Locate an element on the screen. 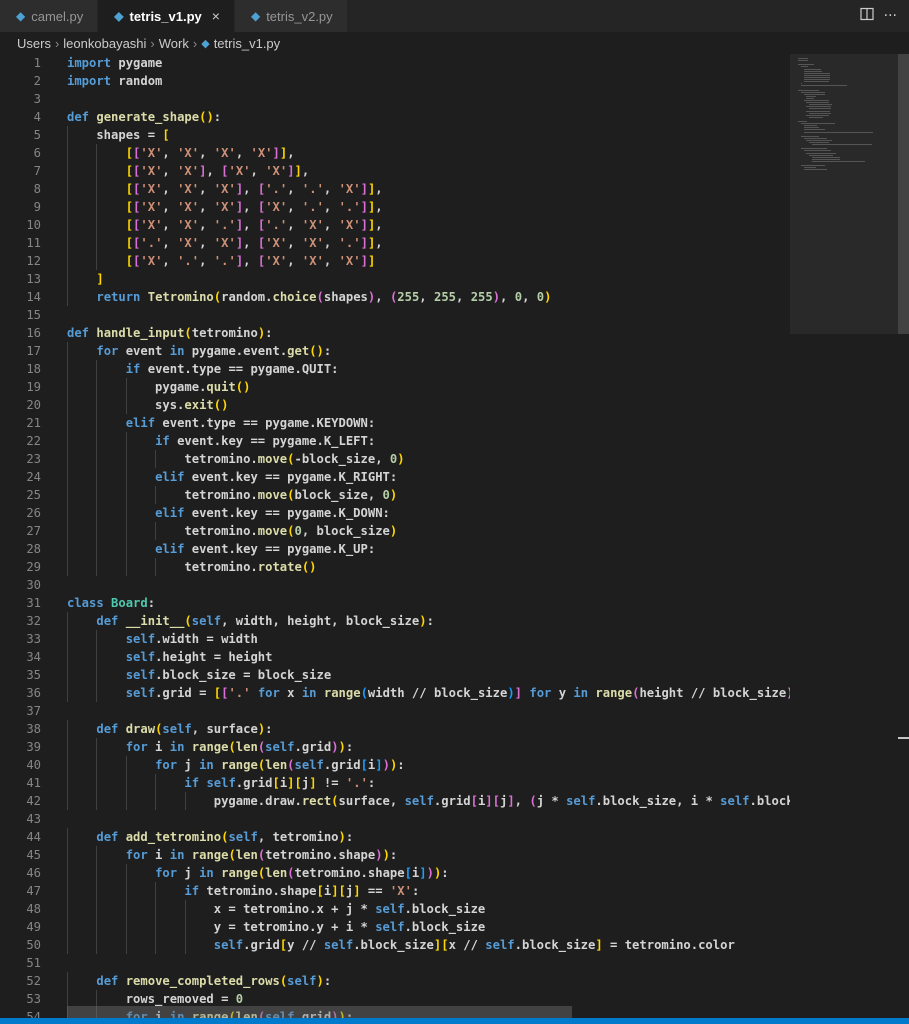 The image size is (909, 1024). code-text: self.height = height is located at coordinates (199, 657).